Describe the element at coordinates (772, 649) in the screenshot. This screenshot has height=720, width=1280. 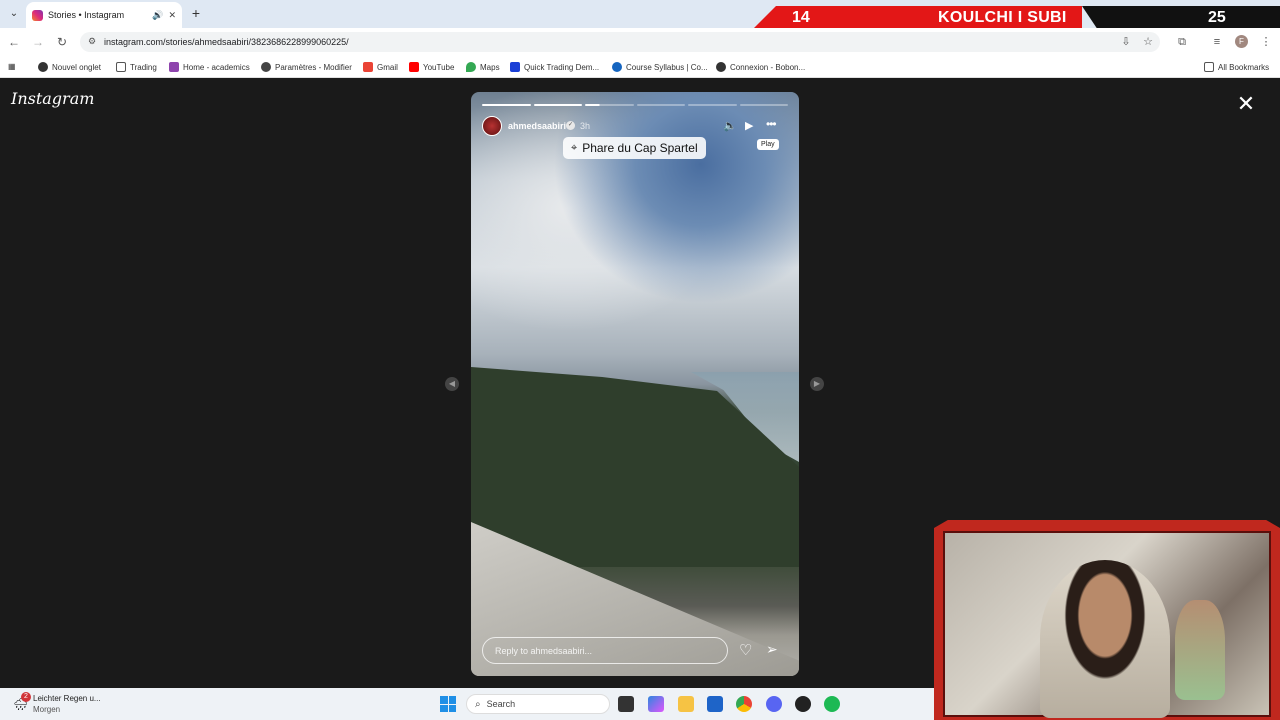
I see `send-icon: ➢` at that location.